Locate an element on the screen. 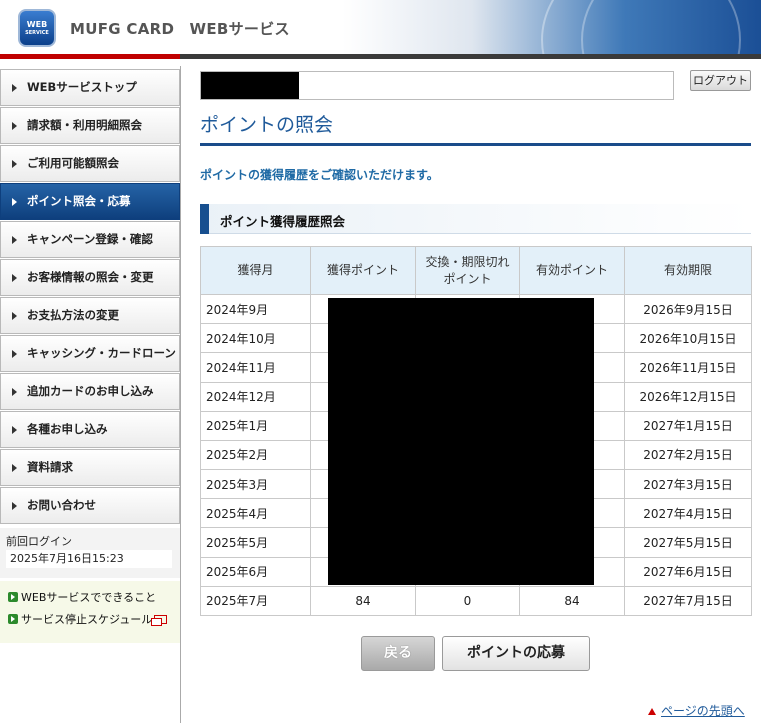 This screenshot has height=723, width=761. sidebar-item: 各種お申し込み is located at coordinates (90, 429).